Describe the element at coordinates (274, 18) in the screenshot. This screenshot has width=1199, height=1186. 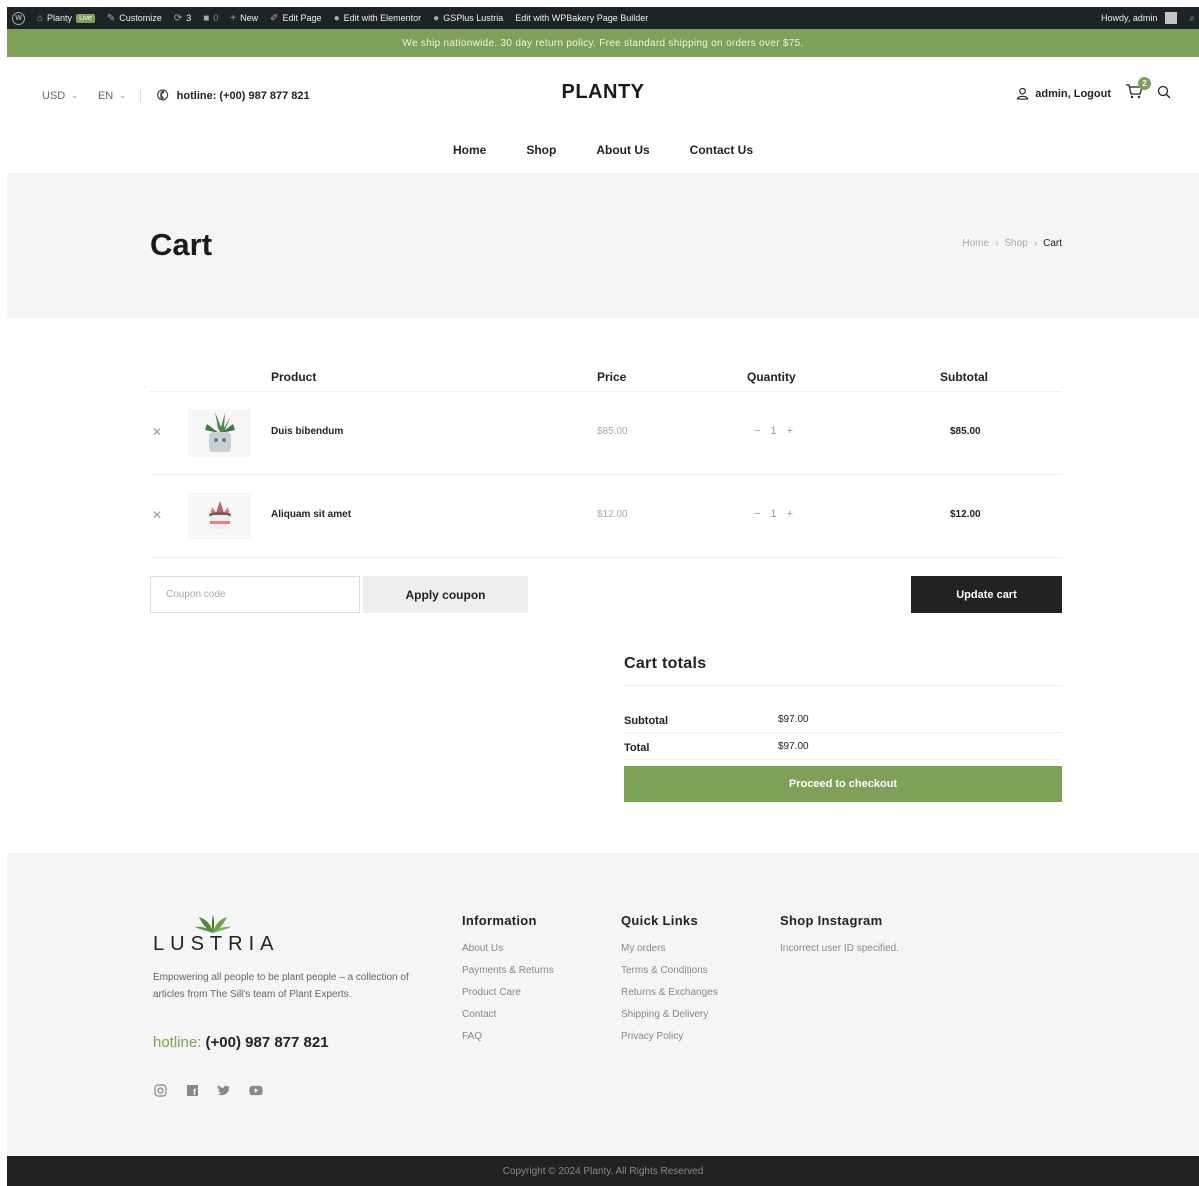
I see `pencil-icon: ✐` at that location.